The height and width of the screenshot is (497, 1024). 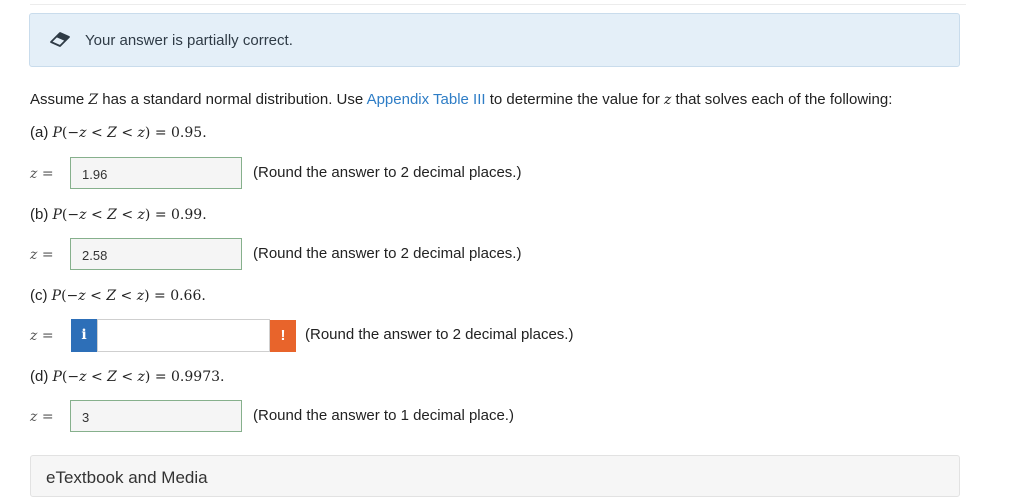 What do you see at coordinates (84, 335) in the screenshot?
I see `info-icon: i` at bounding box center [84, 335].